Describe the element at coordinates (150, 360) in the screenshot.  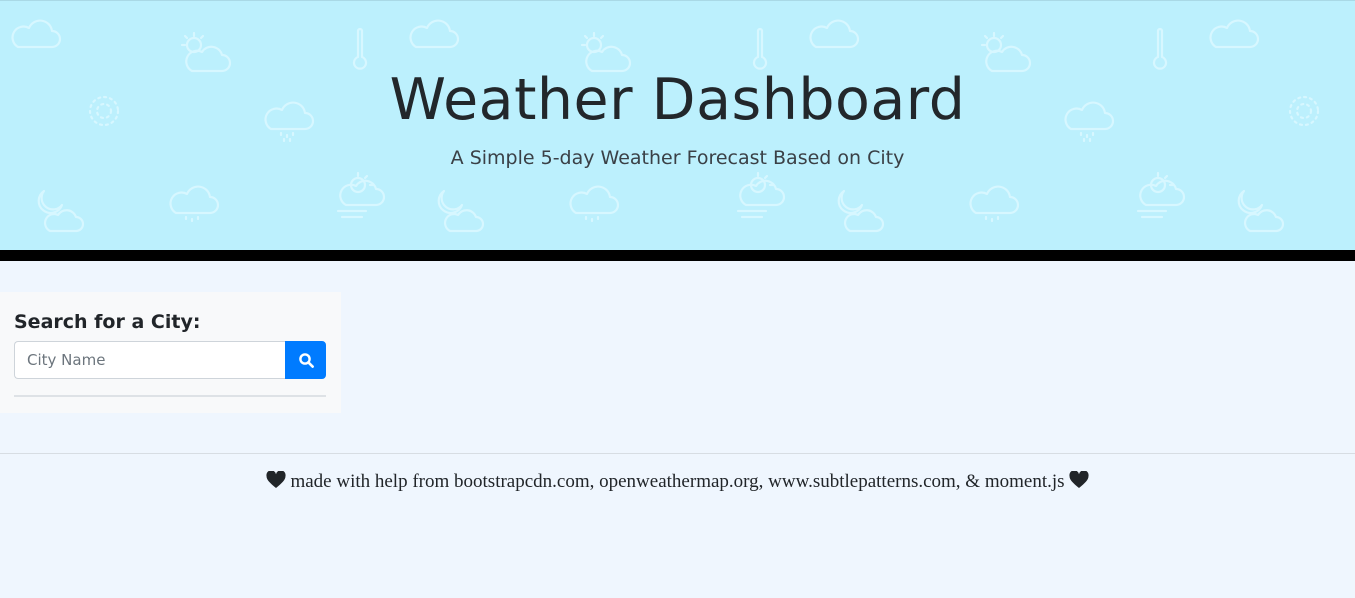
I see `city-search-input` at that location.